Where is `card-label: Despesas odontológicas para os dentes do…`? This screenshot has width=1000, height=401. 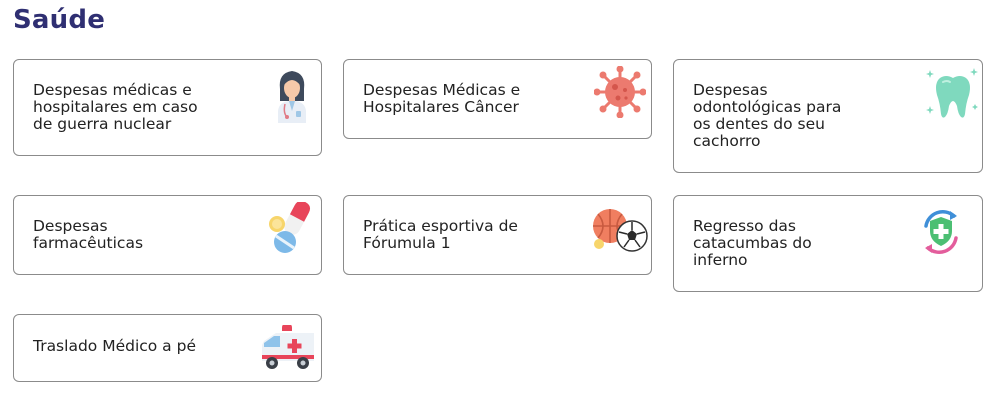 card-label: Despesas odontológicas para os dentes do… is located at coordinates (767, 115).